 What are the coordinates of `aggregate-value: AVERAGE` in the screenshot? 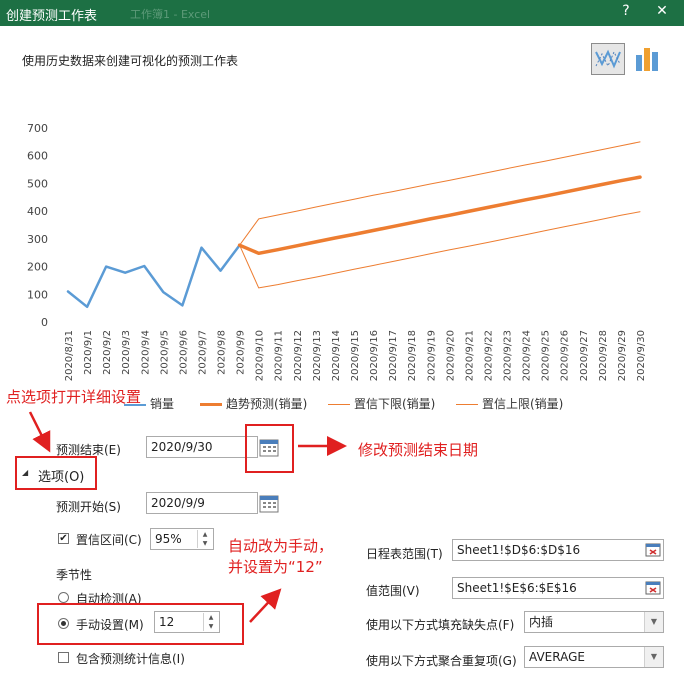 It's located at (557, 657).